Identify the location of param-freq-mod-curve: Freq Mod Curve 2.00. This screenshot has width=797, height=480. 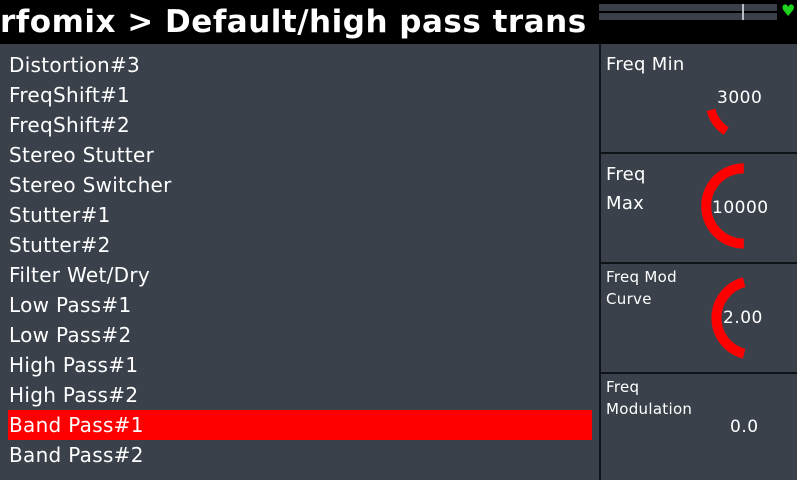
(699, 319).